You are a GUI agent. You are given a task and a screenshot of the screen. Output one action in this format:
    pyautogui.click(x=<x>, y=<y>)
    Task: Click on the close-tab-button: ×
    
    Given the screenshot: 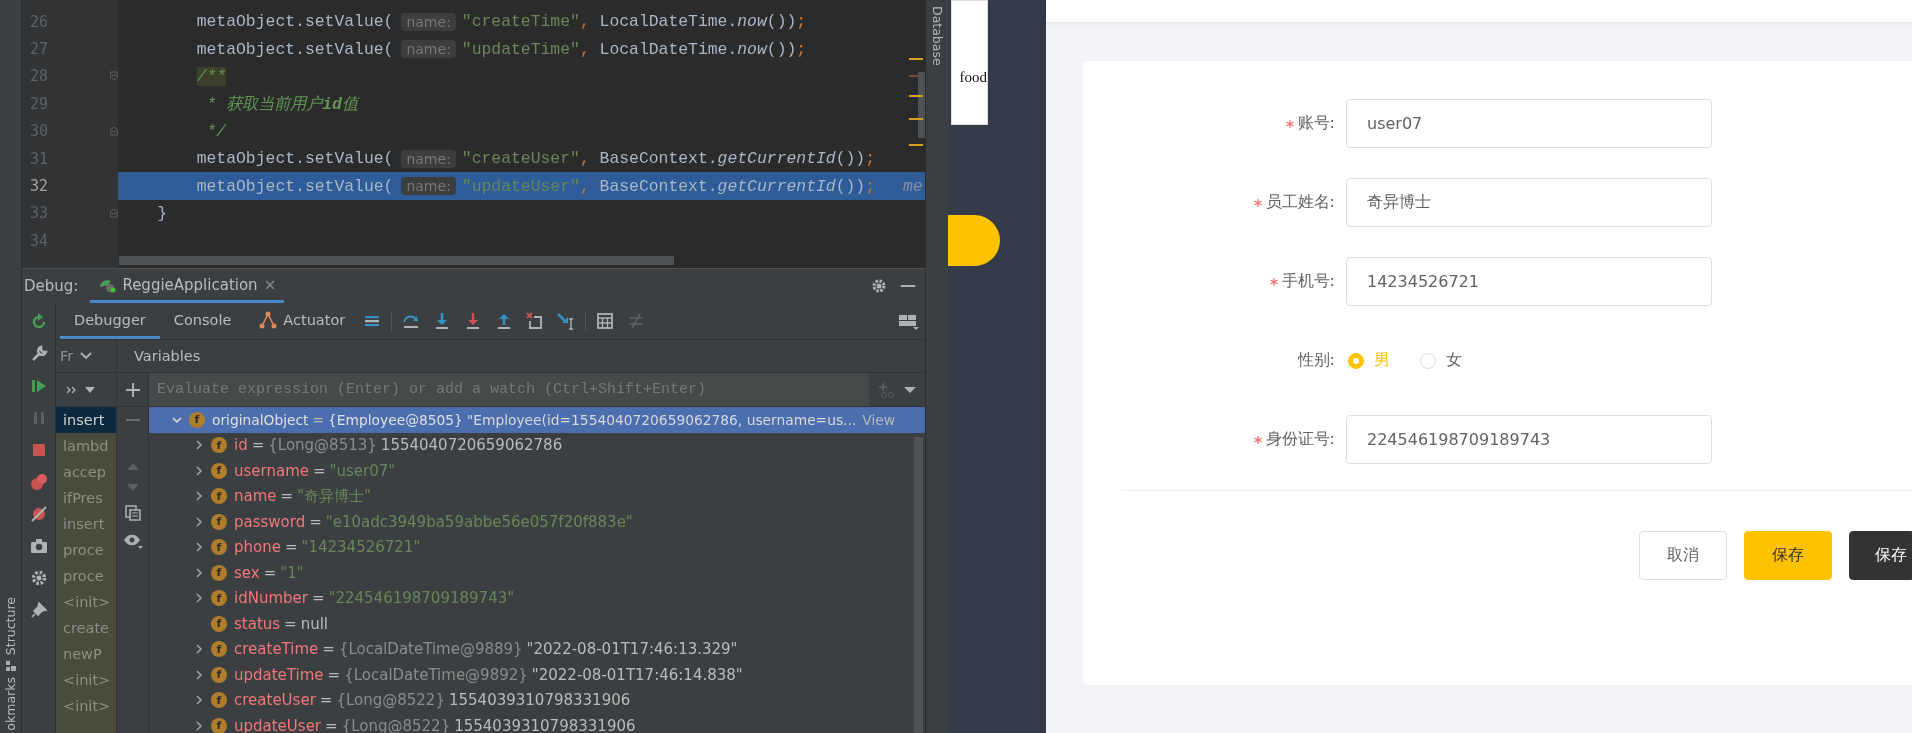 What is the action you would take?
    pyautogui.click(x=270, y=284)
    